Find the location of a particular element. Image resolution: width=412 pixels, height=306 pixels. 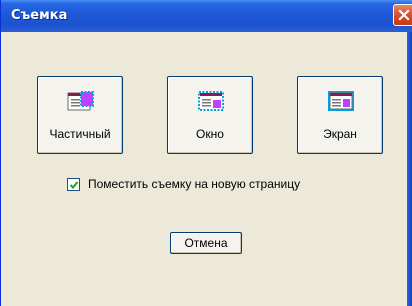

cancel-button: Отмена is located at coordinates (206, 243).